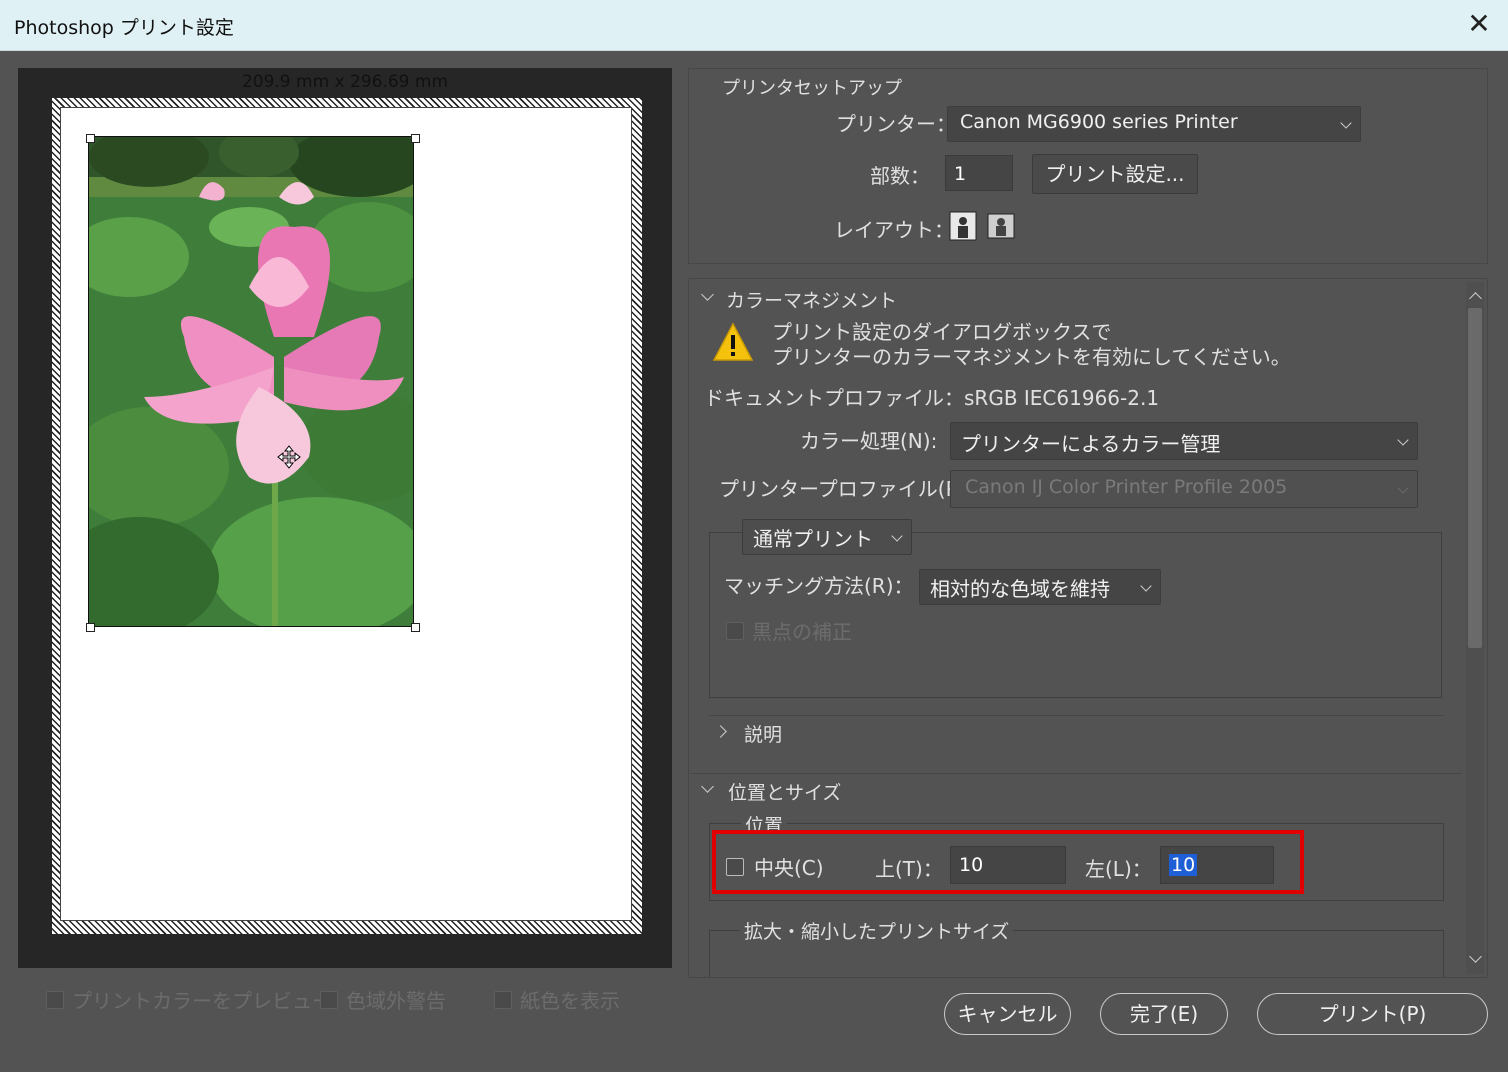 This screenshot has height=1072, width=1508. I want to click on gamut-warning-option: 色域外警告, so click(383, 999).